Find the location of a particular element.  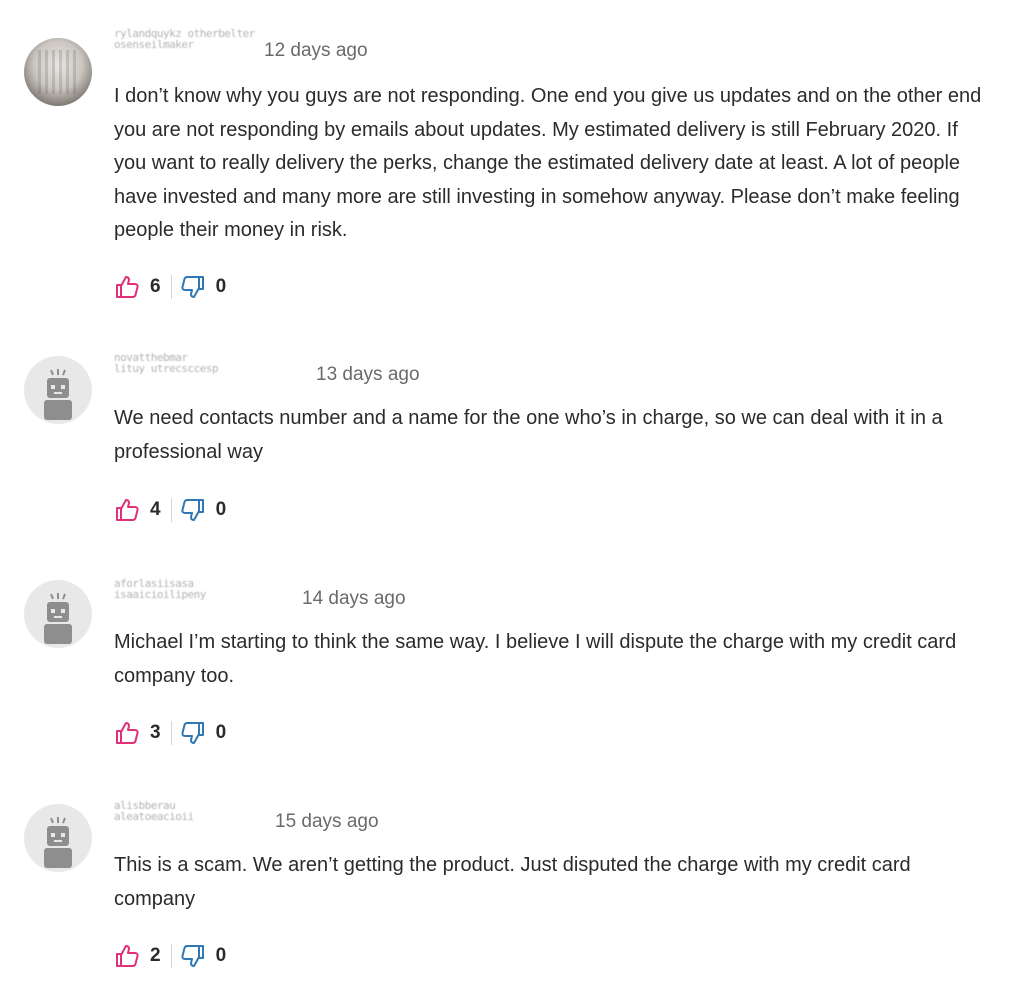

vote-bar: 4 0 is located at coordinates (170, 510).